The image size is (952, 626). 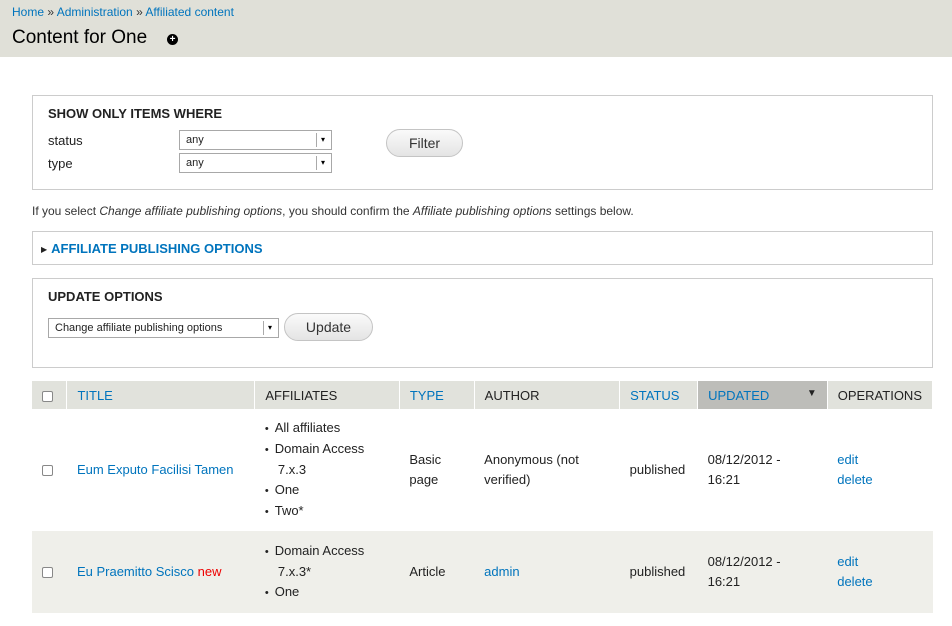 I want to click on affiliate-item-continued: 7.x.3, so click(x=327, y=470).